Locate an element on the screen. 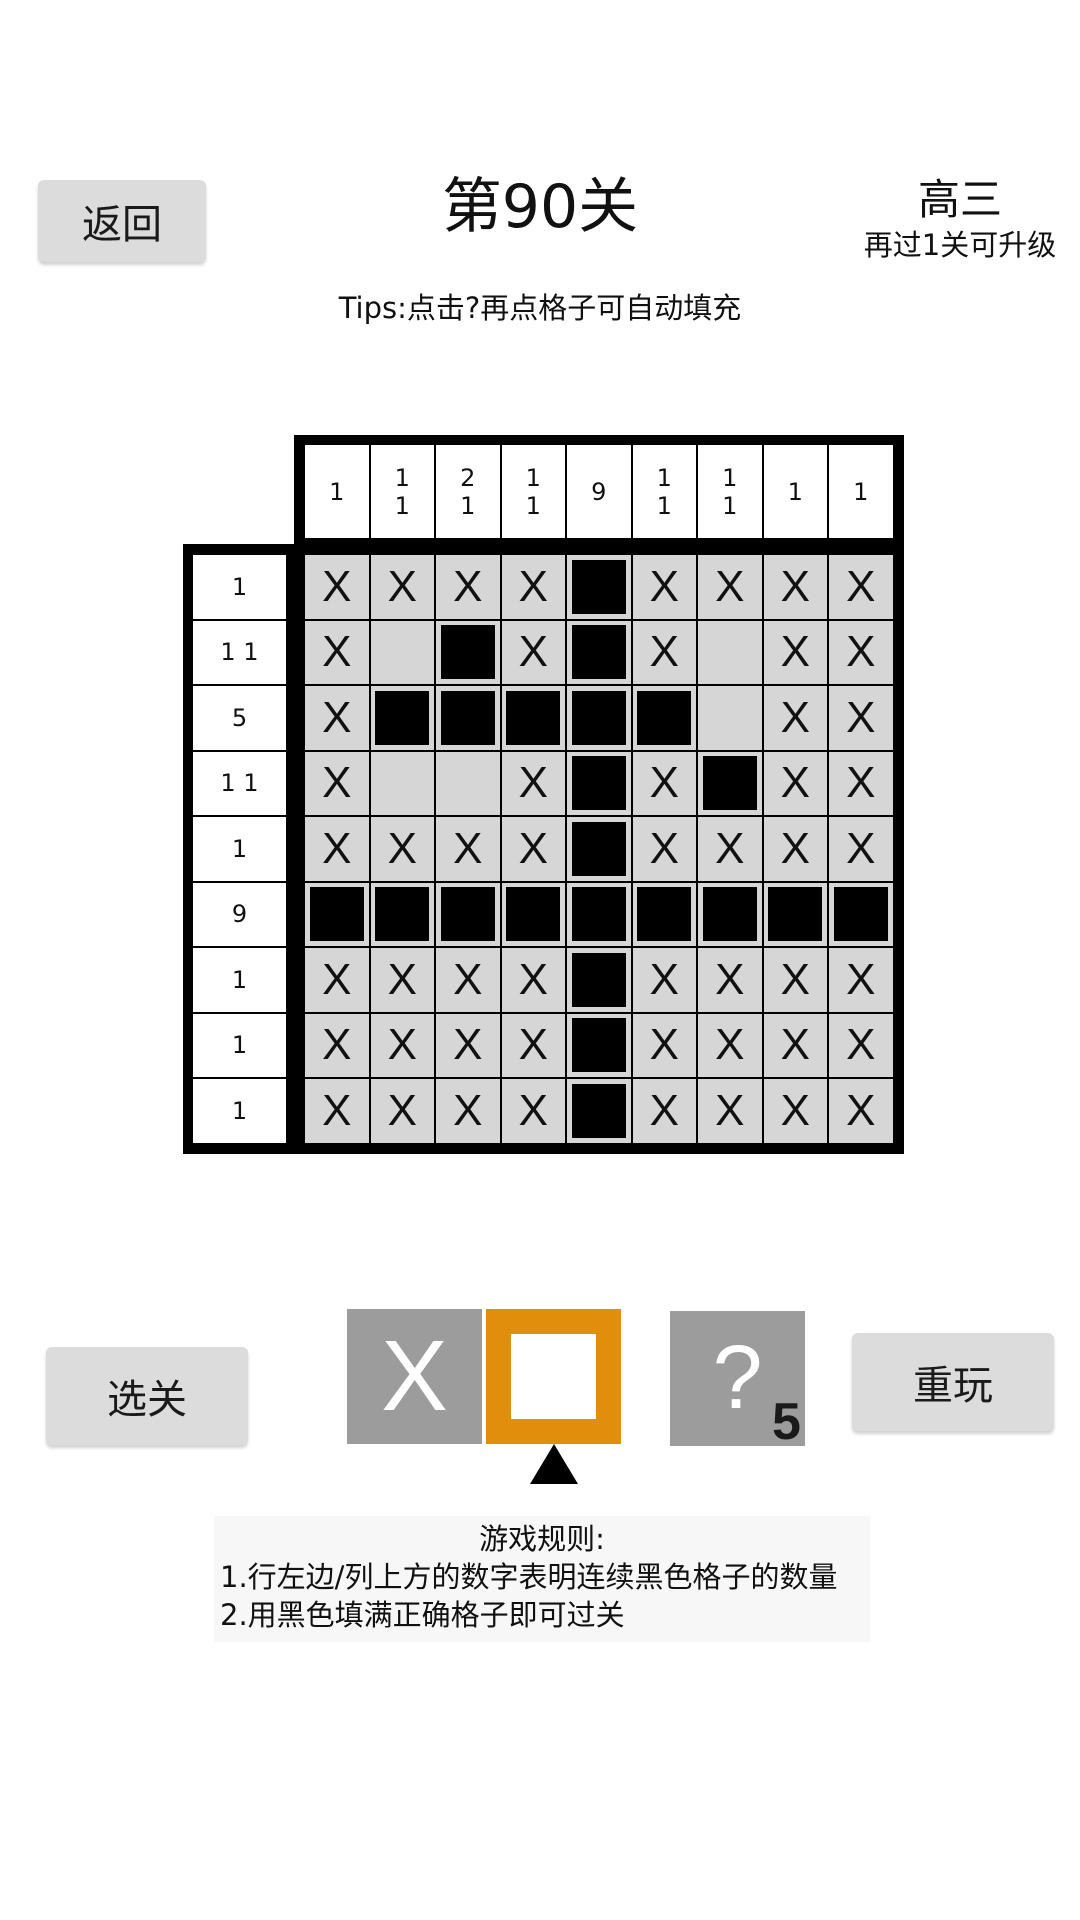 Image resolution: width=1080 pixels, height=1920 pixels. column-clue: 9 is located at coordinates (599, 491).